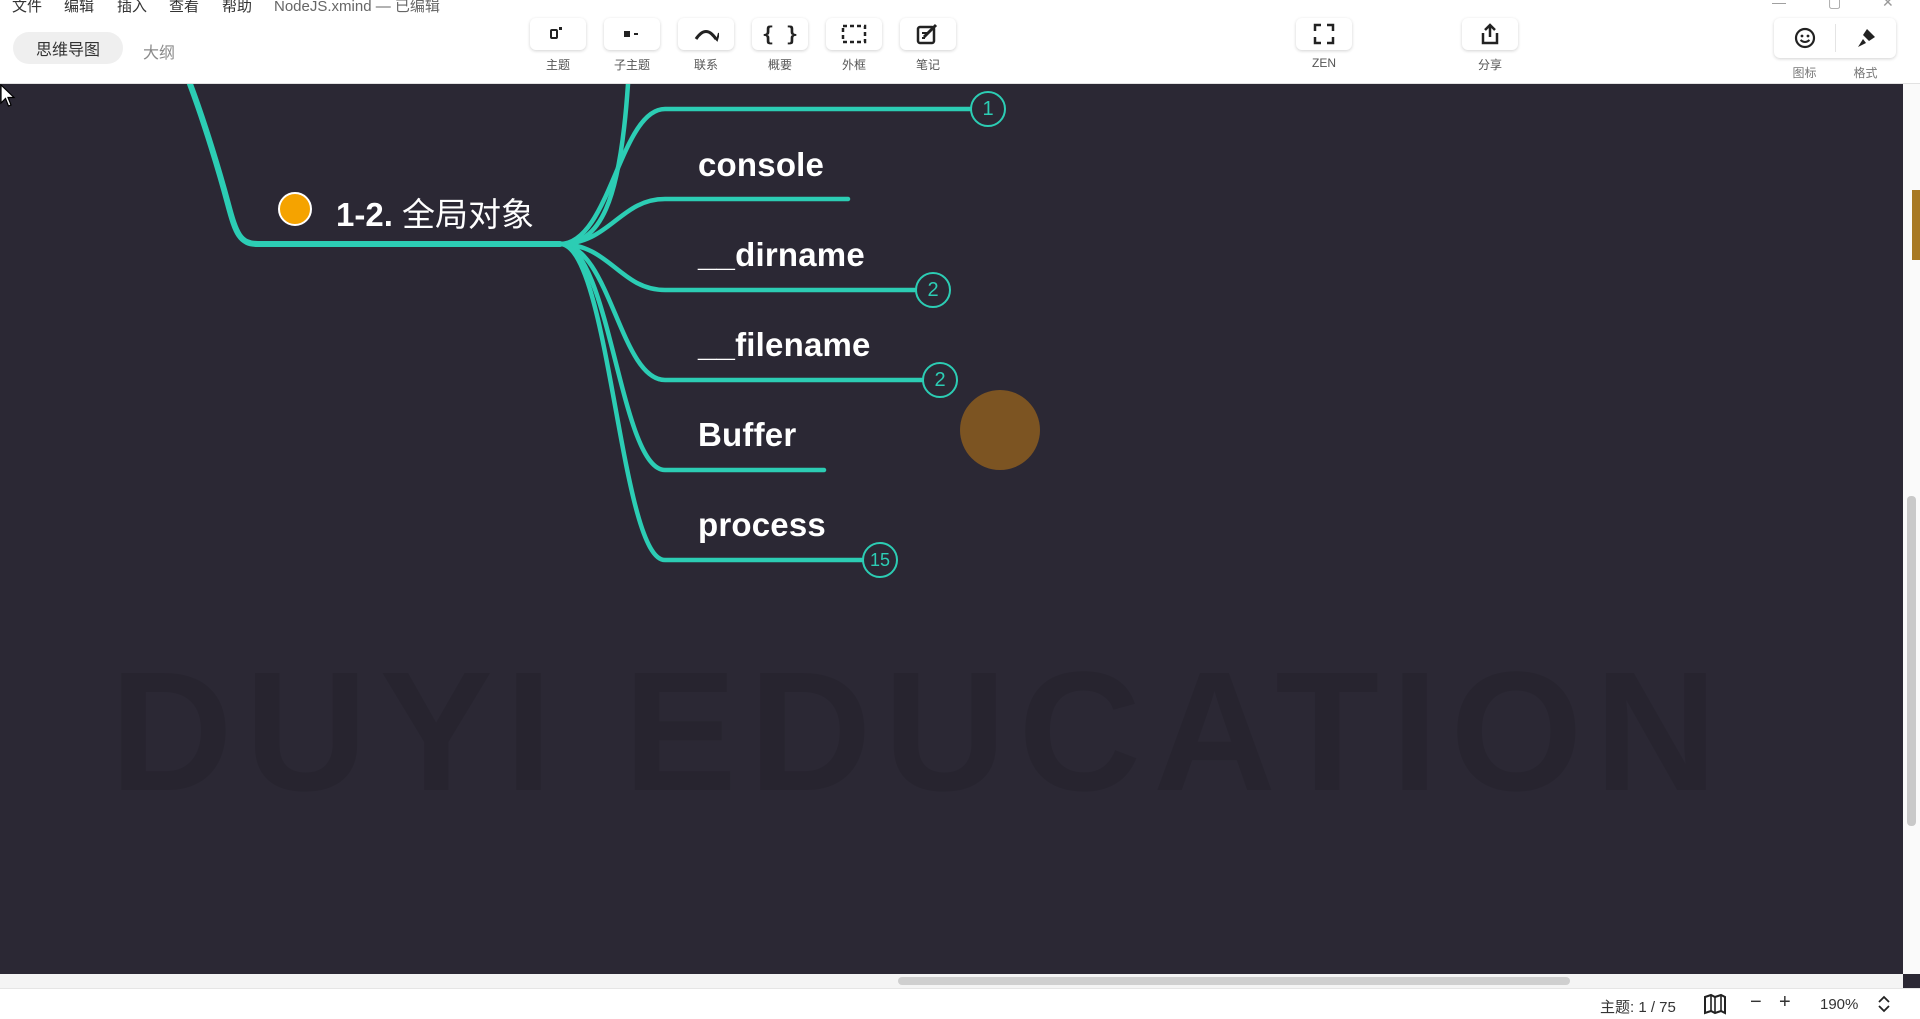 The width and height of the screenshot is (1920, 1019). I want to click on mouse-cursor-icon, so click(8, 95).